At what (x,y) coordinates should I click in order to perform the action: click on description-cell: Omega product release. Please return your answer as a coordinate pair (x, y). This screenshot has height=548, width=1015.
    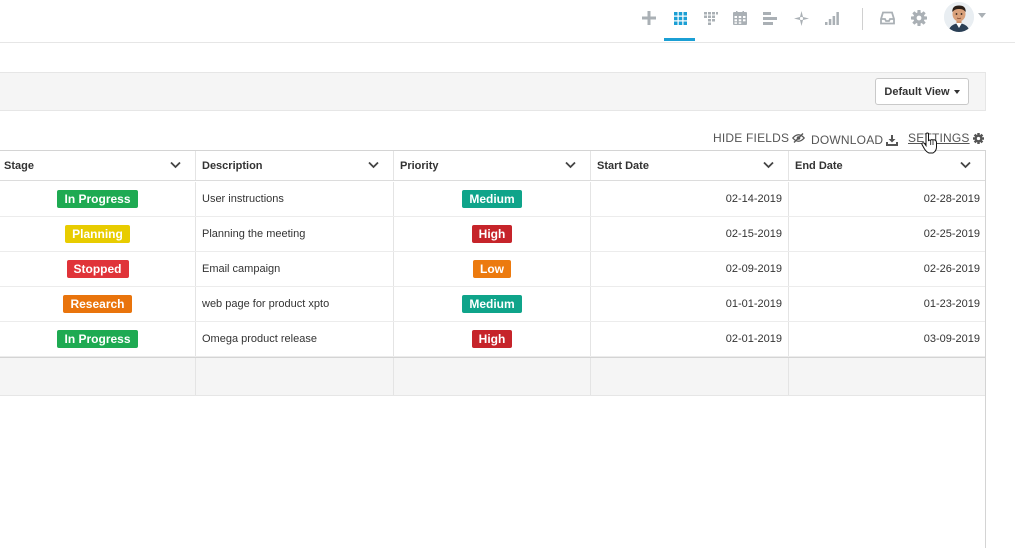
    Looking at the image, I should click on (295, 339).